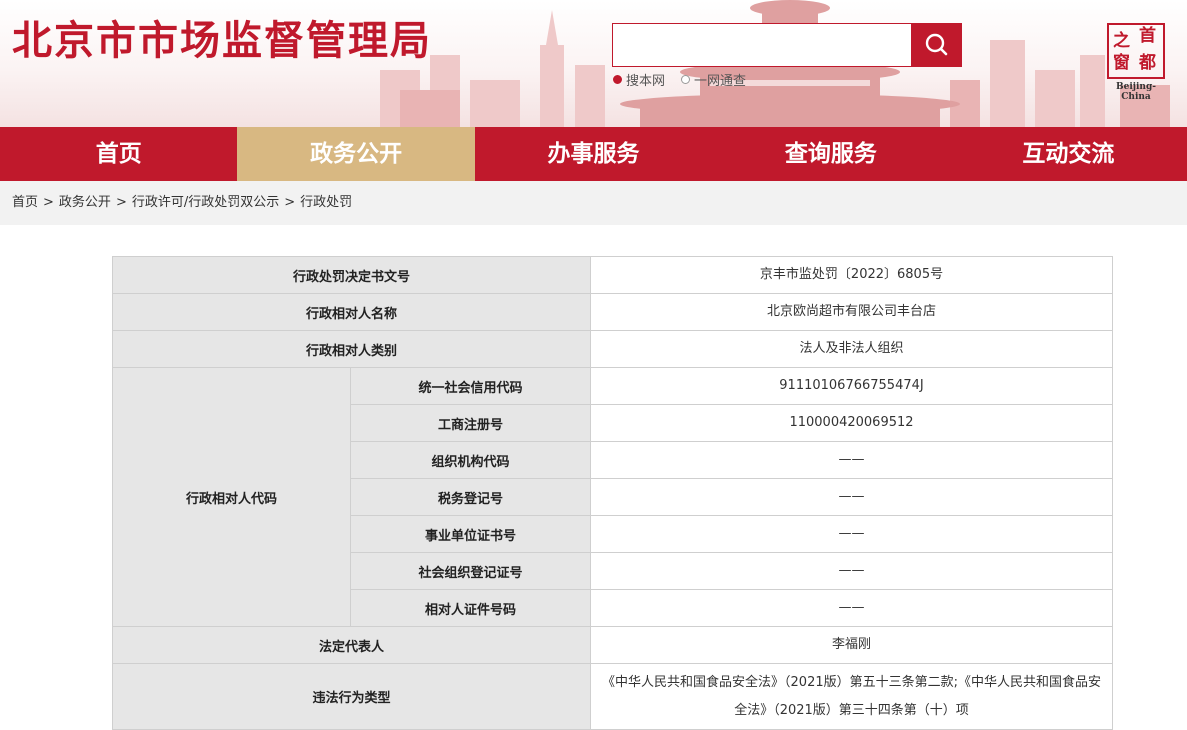  Describe the element at coordinates (222, 41) in the screenshot. I see `site-title: 北京市市场监督管理局` at that location.